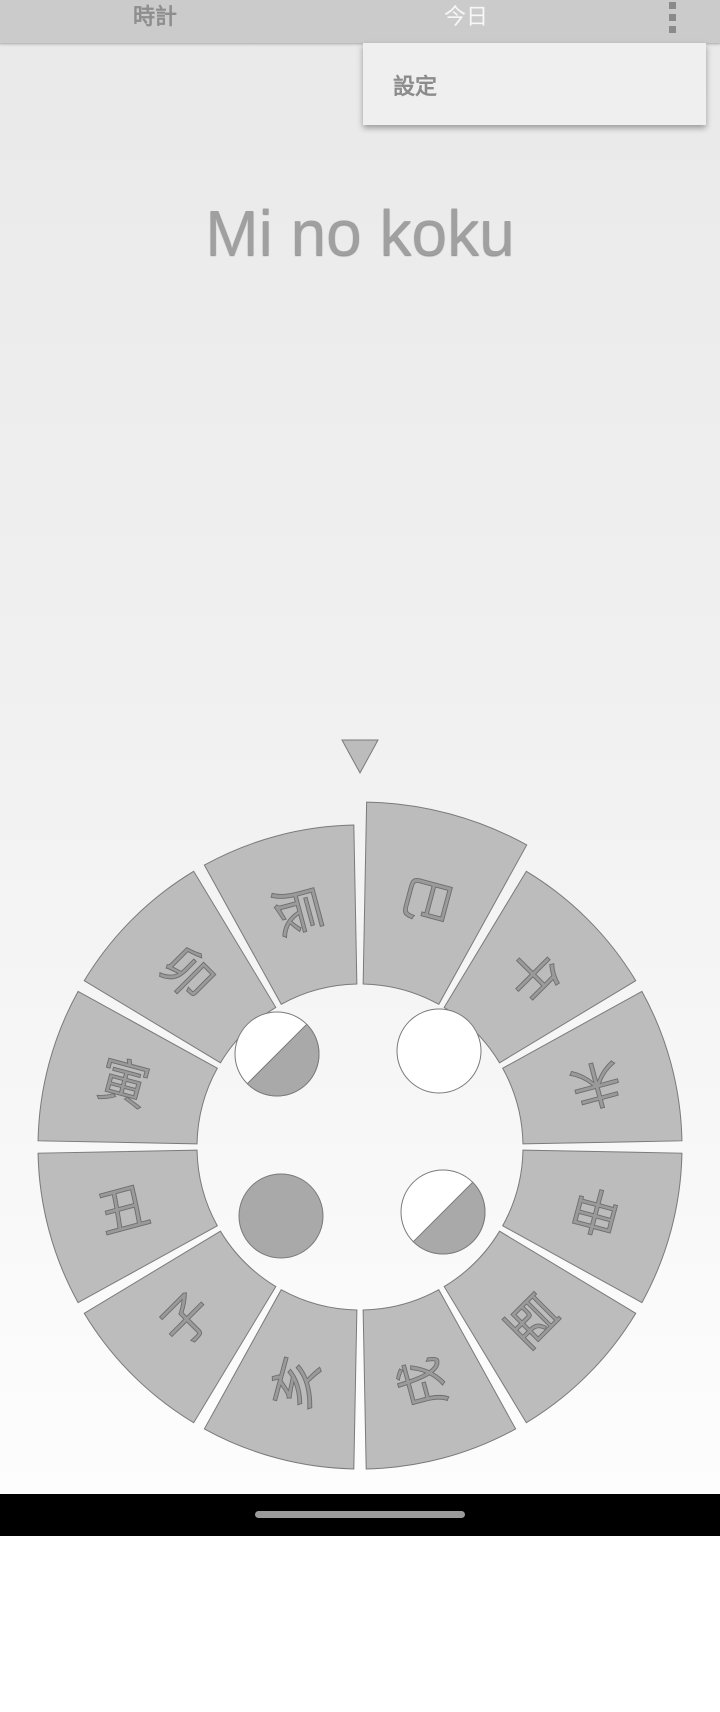 This screenshot has height=1712, width=720. Describe the element at coordinates (672, 20) in the screenshot. I see `overflow-menu-button` at that location.